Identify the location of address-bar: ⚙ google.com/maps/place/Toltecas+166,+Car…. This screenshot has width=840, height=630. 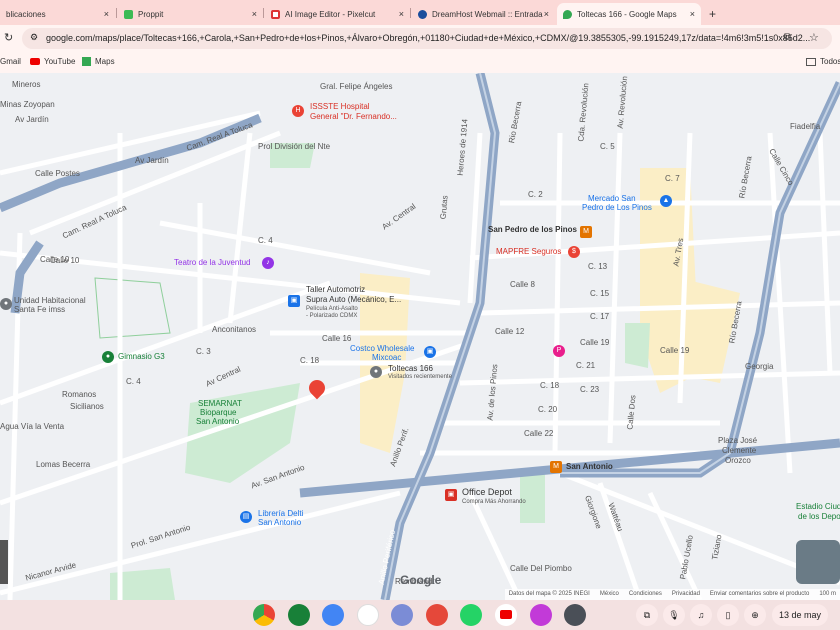
(427, 38).